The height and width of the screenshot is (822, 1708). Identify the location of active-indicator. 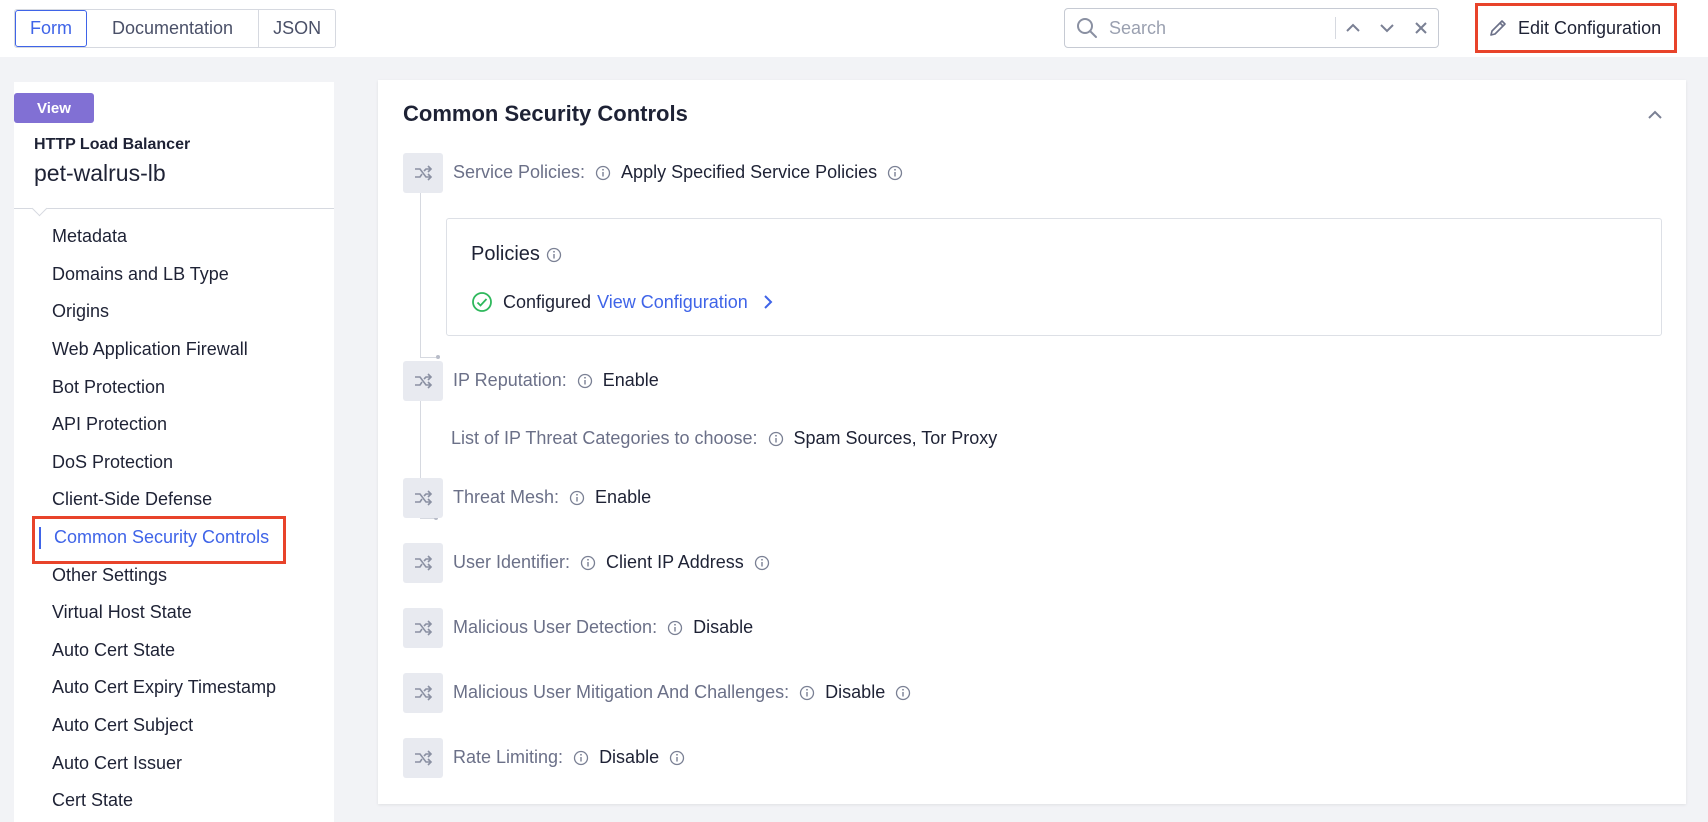
(40, 537).